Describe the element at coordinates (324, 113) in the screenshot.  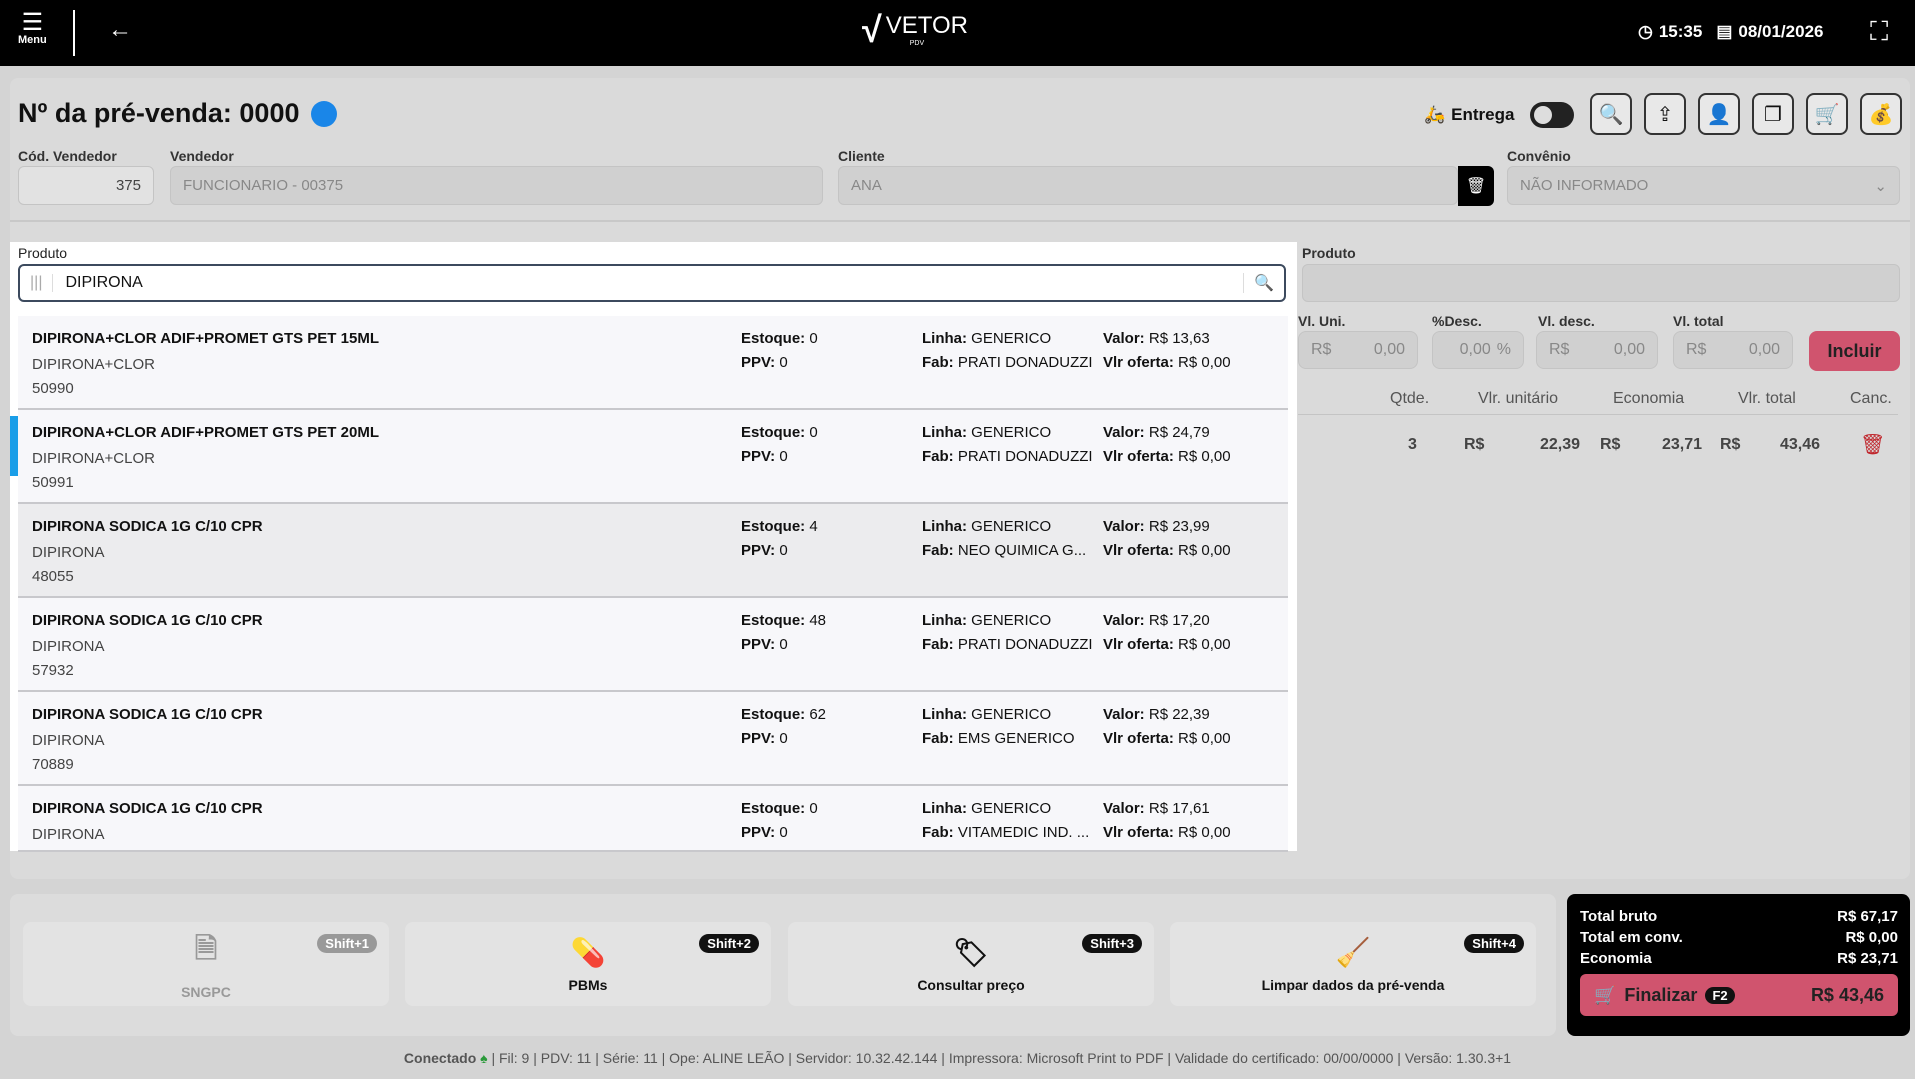
I see `status-dot` at that location.